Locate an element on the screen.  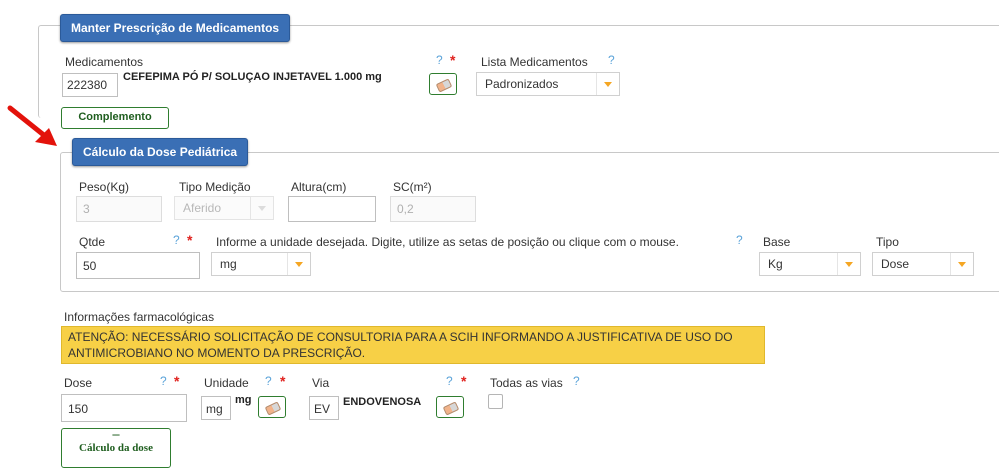
dose-required-icon: * is located at coordinates (177, 381).